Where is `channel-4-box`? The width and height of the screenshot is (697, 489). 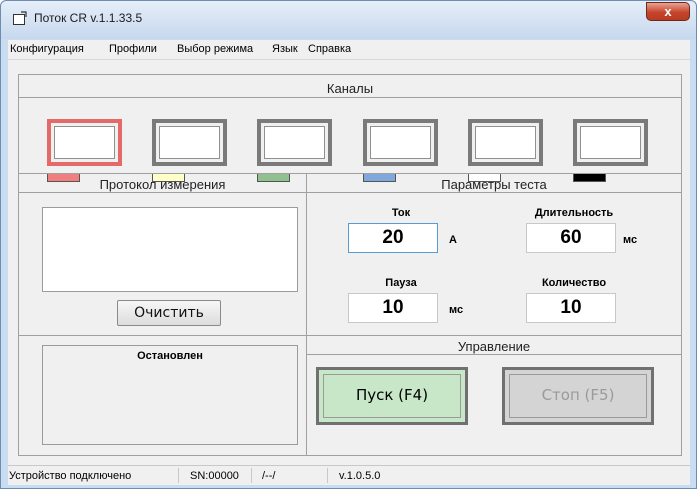
channel-4-box is located at coordinates (400, 142).